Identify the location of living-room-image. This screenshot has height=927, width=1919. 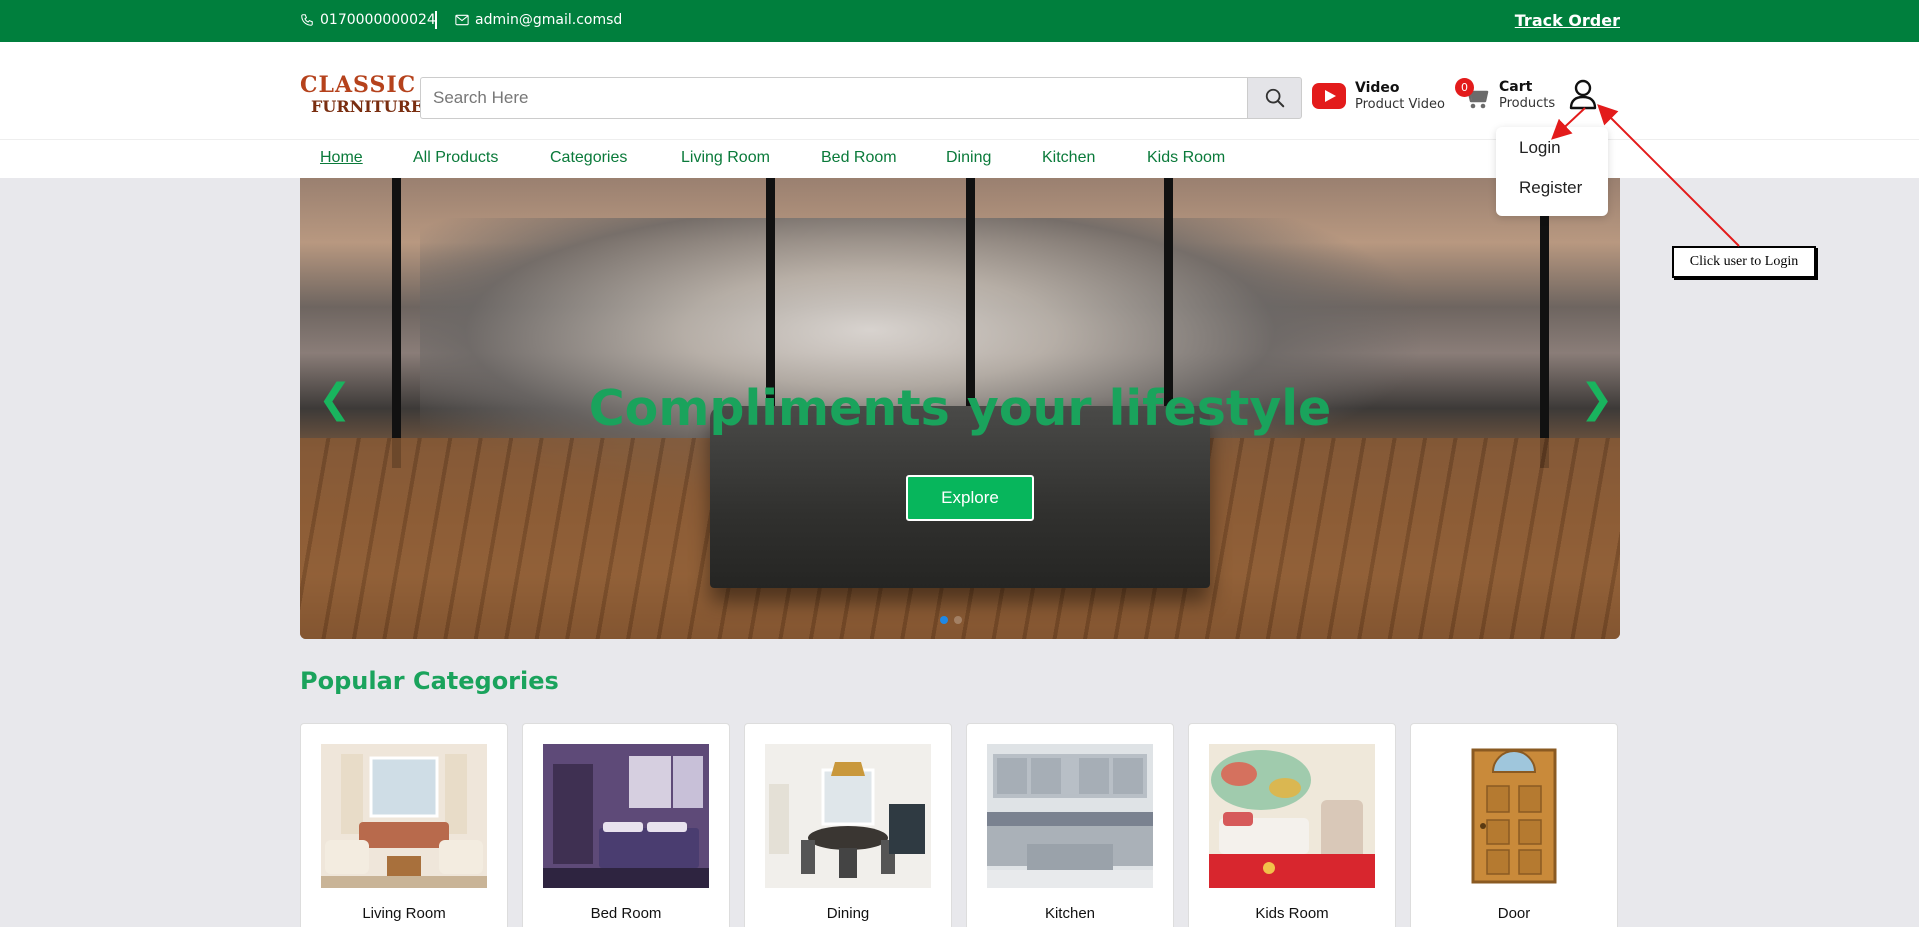
(404, 816).